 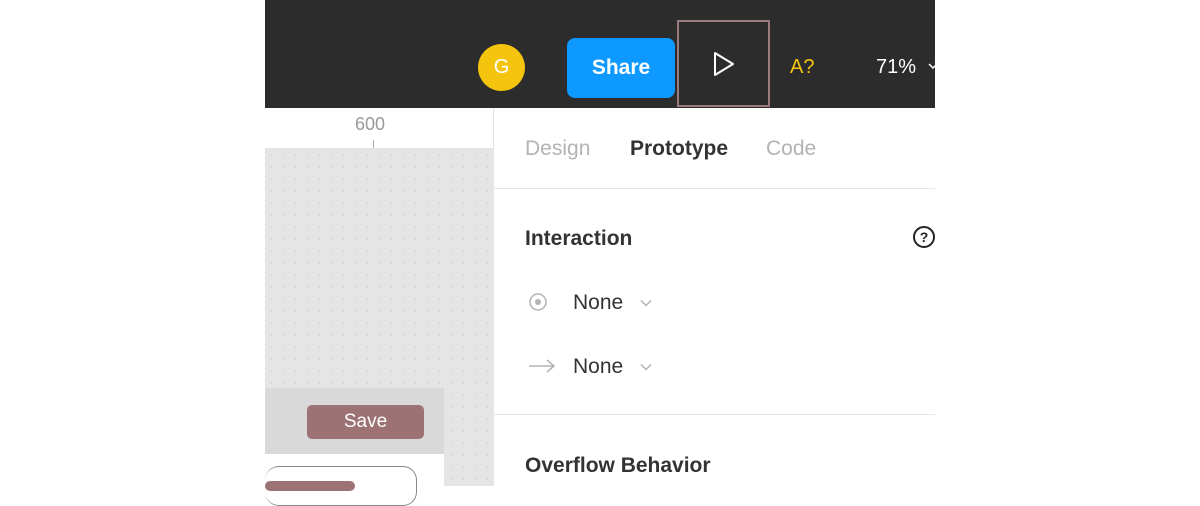 What do you see at coordinates (618, 465) in the screenshot?
I see `overflow-behavior-title: Overflow Behavior` at bounding box center [618, 465].